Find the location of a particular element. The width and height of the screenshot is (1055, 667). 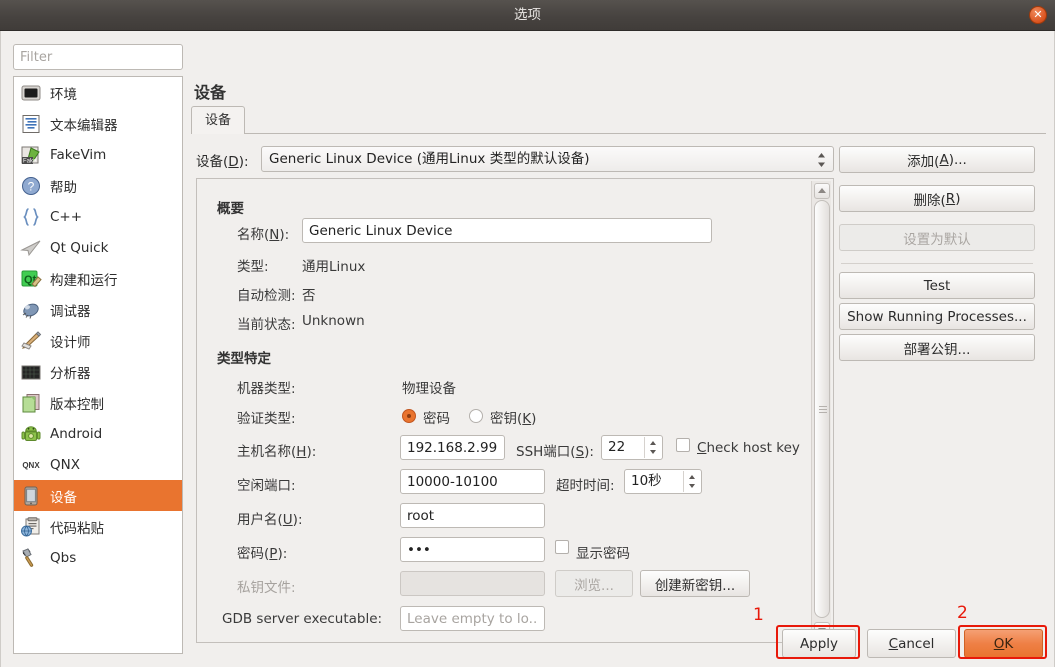

cancel-button: Cancel is located at coordinates (911, 643).